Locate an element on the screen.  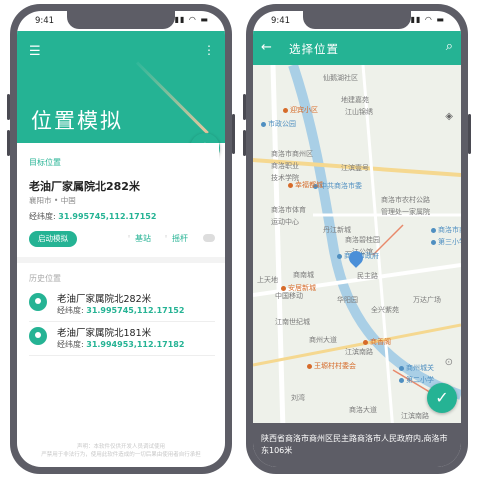
map-label: 民主路 is located at coordinates (367, 276).